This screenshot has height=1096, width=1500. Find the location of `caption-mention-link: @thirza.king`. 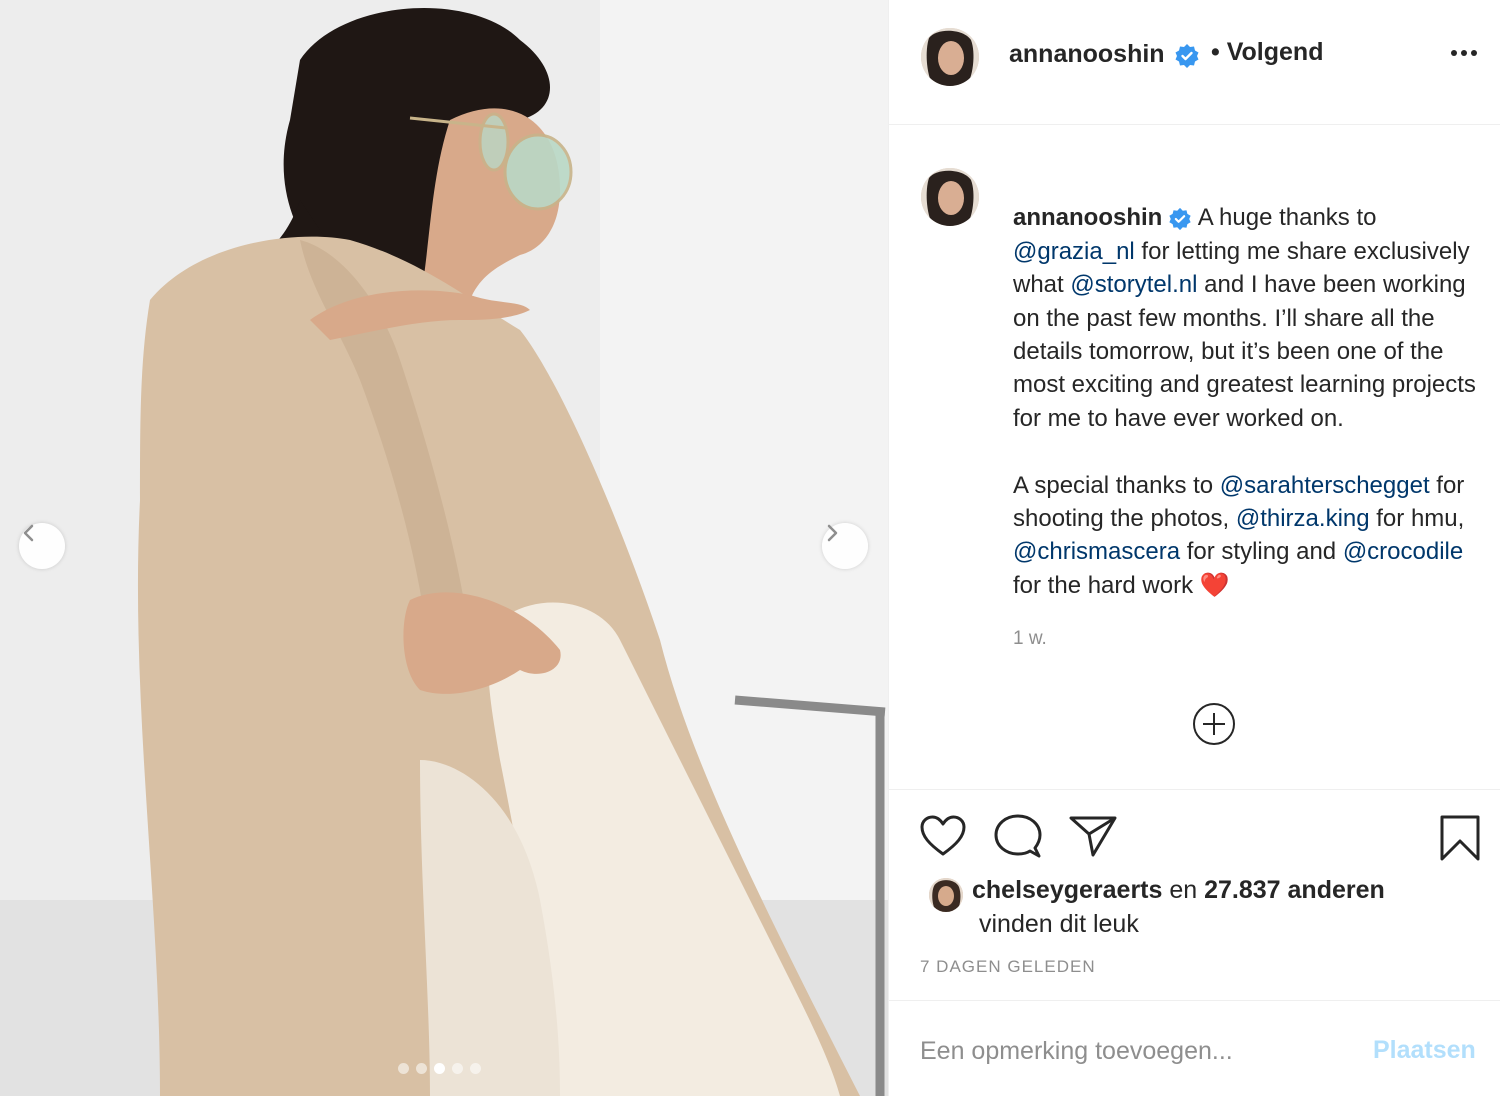

caption-mention-link: @thirza.king is located at coordinates (1303, 518).